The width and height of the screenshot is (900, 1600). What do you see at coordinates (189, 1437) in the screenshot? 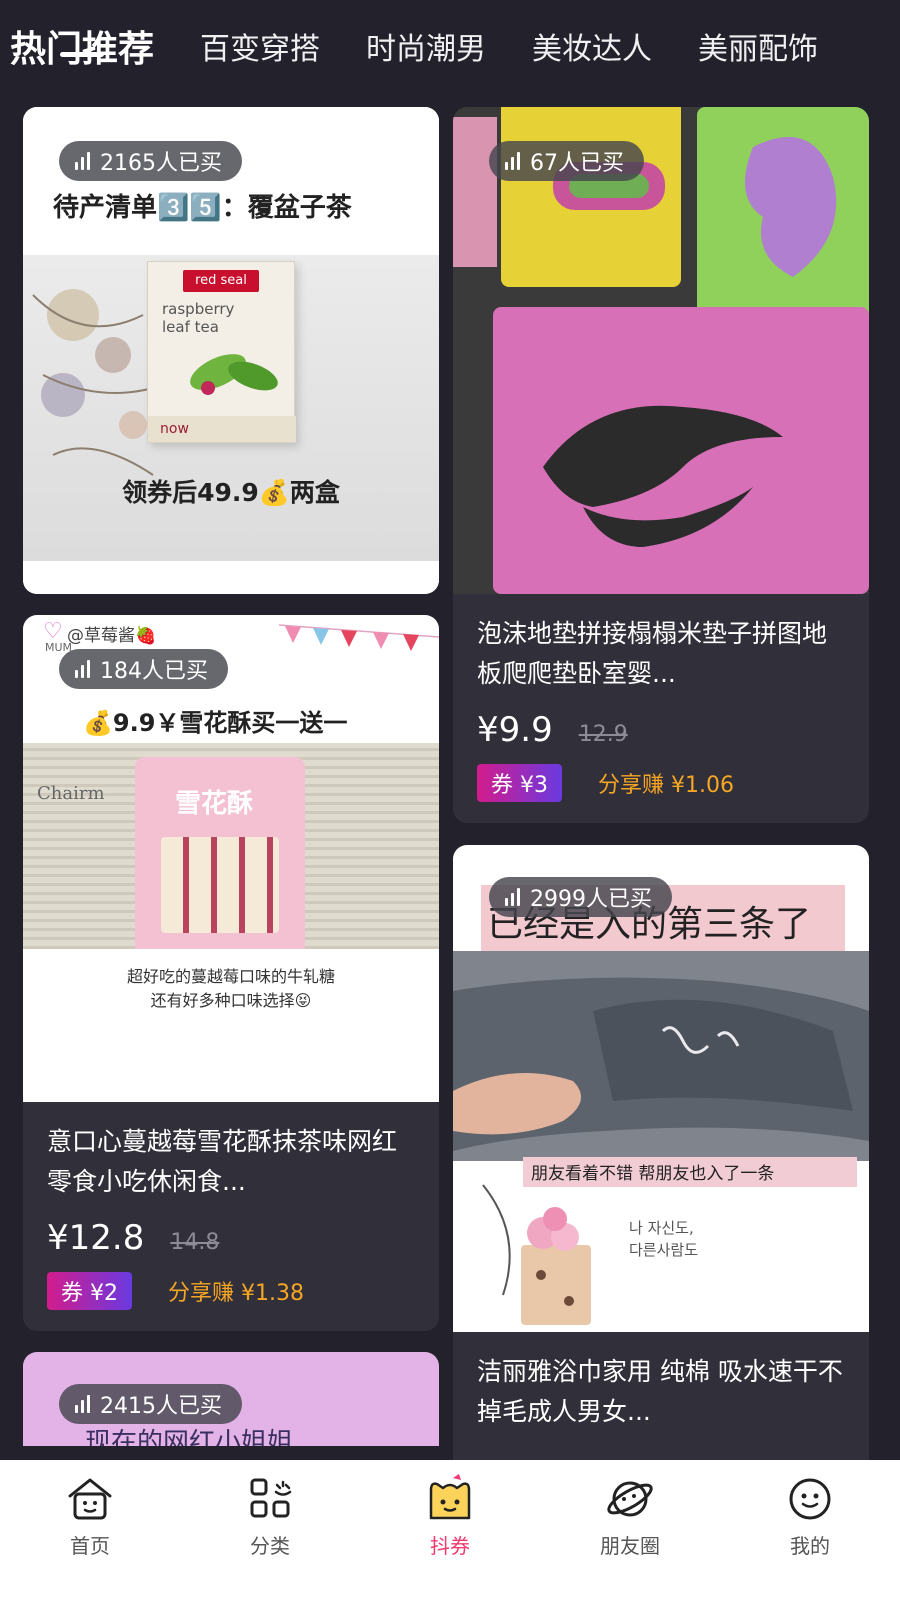
I see `image-banner-text: 现在的网红小姐姐` at bounding box center [189, 1437].